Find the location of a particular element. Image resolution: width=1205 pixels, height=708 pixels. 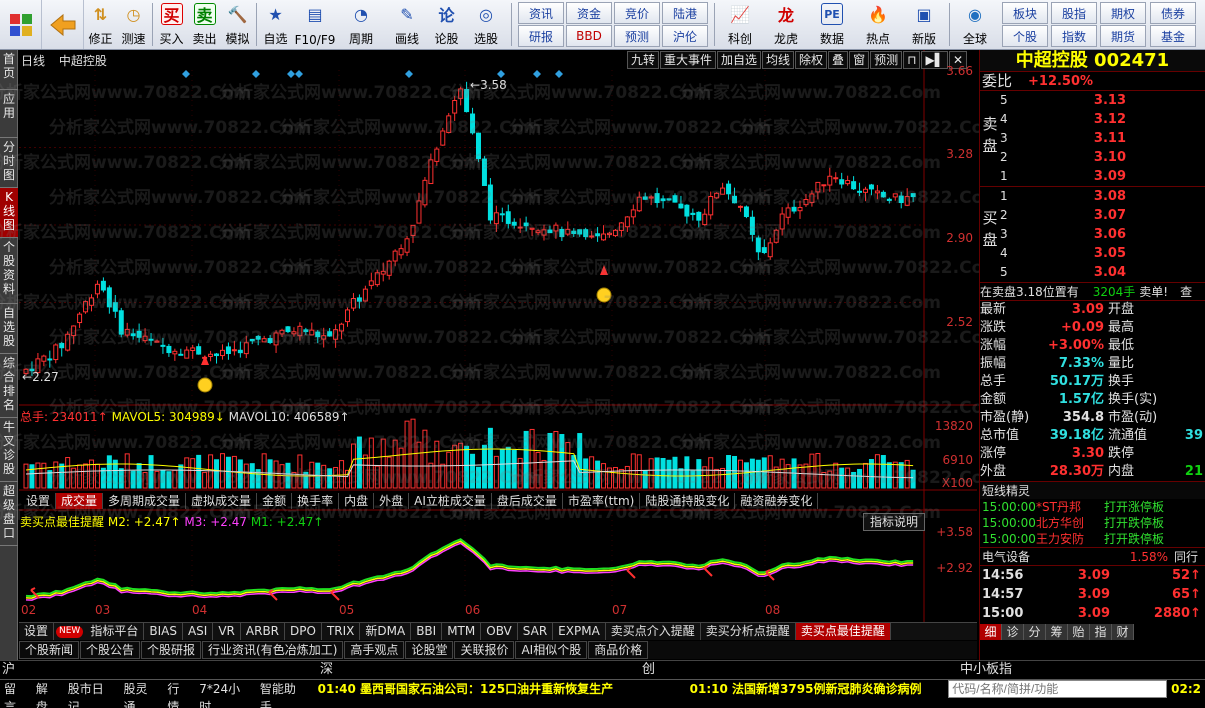

futures-button: 期货 is located at coordinates (1123, 36).